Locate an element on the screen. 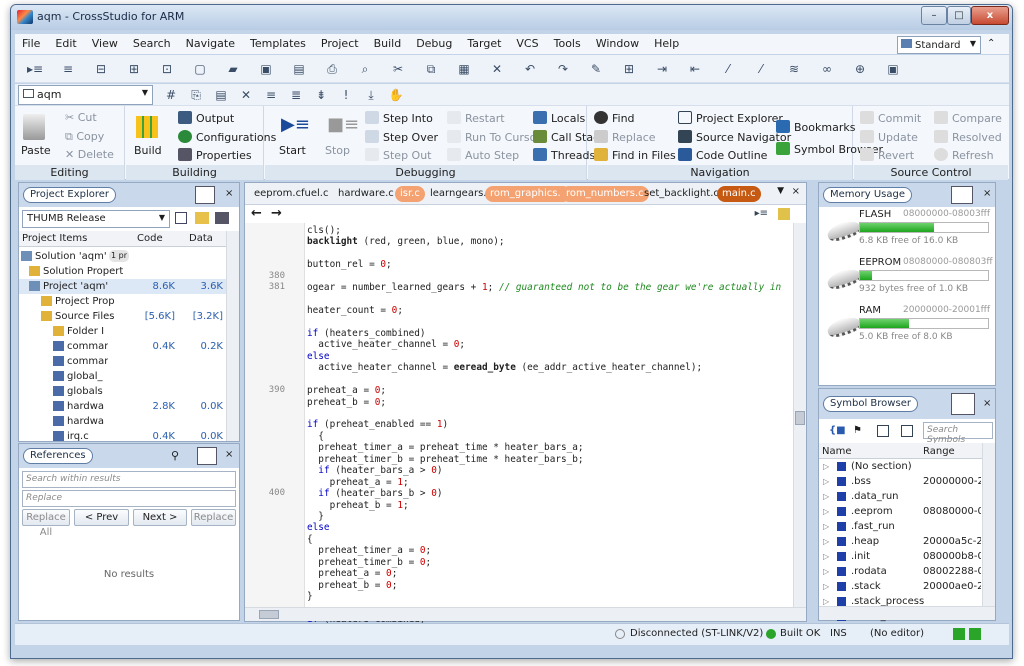 The width and height of the screenshot is (1024, 666). hash-icon: # is located at coordinates (171, 95).